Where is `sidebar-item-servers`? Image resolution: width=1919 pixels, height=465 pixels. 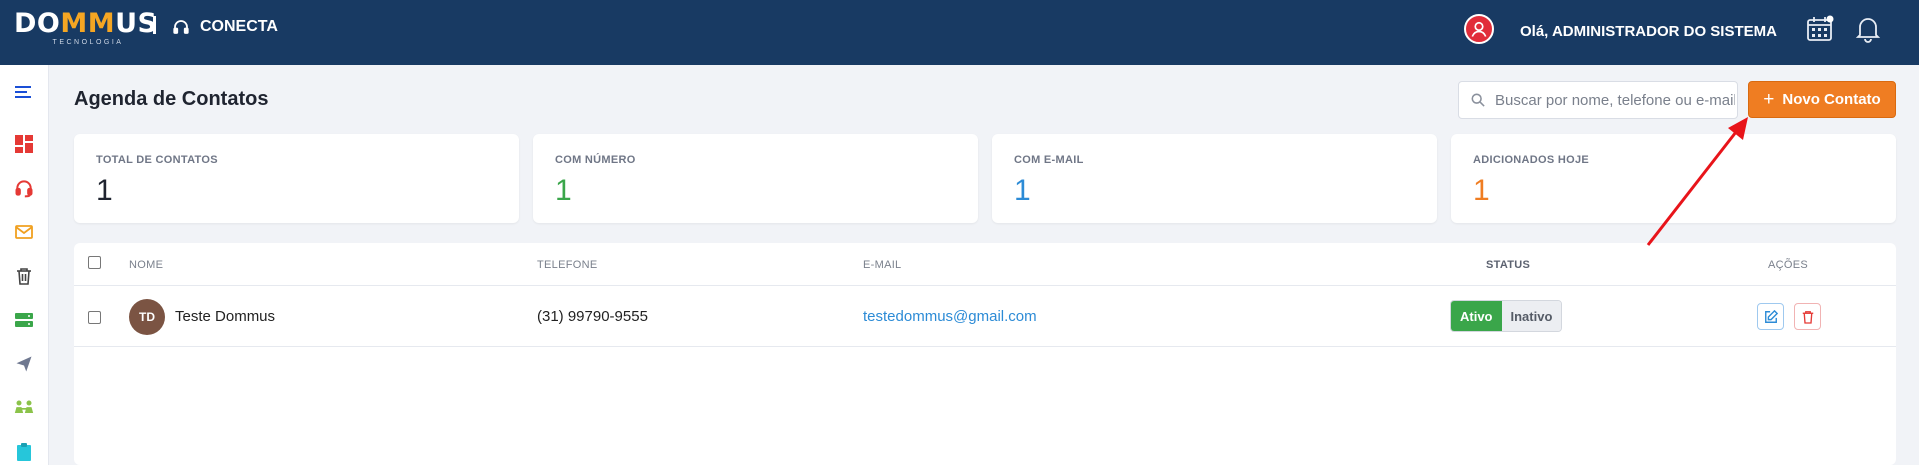 sidebar-item-servers is located at coordinates (24, 320).